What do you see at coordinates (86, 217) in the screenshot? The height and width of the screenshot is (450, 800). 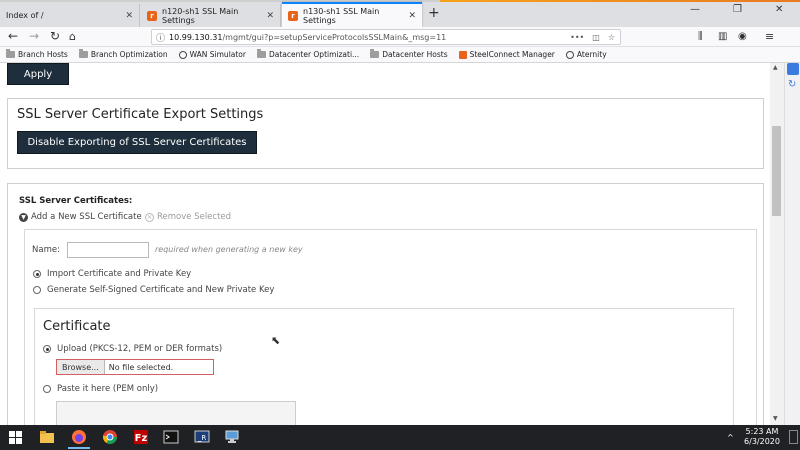 I see `add-certificate-label: Add a New SSL Certificate` at bounding box center [86, 217].